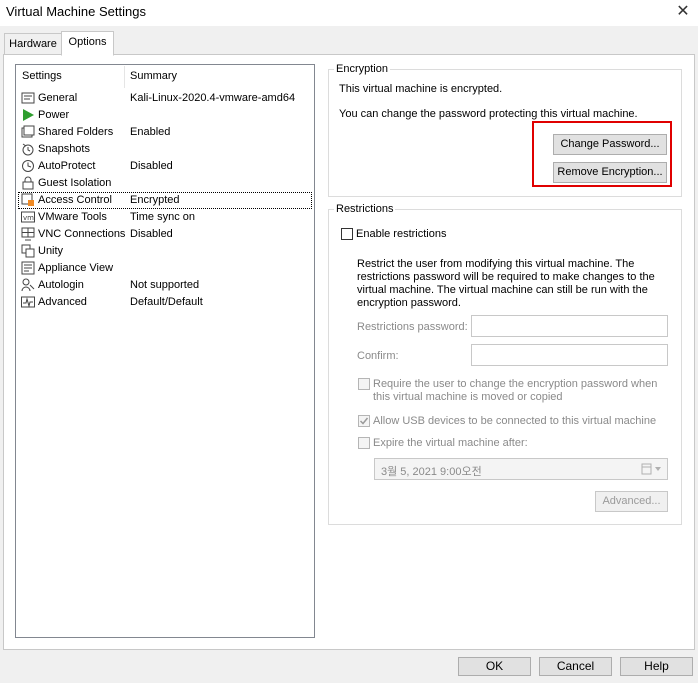  Describe the element at coordinates (61, 285) in the screenshot. I see `settings-row-name: Autologin` at that location.